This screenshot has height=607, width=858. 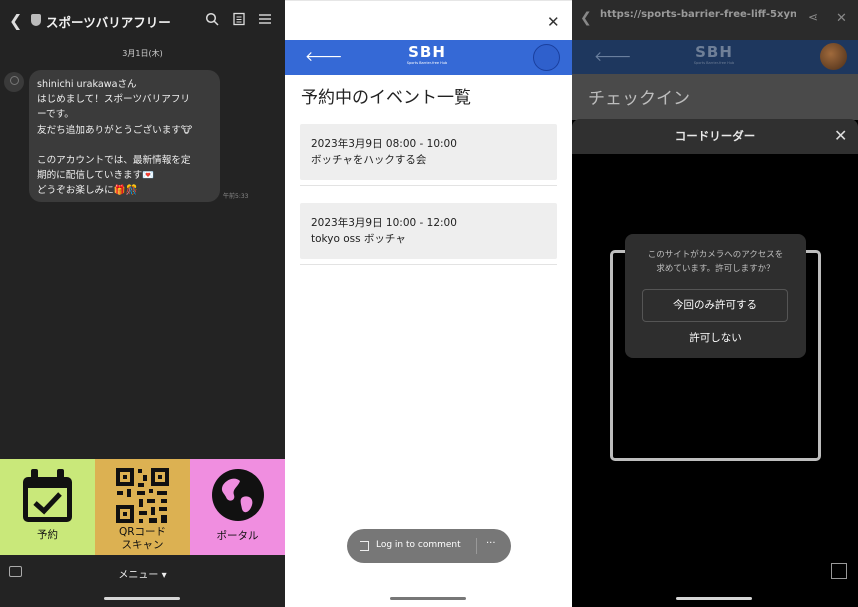 What do you see at coordinates (142, 495) in the screenshot?
I see `qr-code-icon` at bounding box center [142, 495].